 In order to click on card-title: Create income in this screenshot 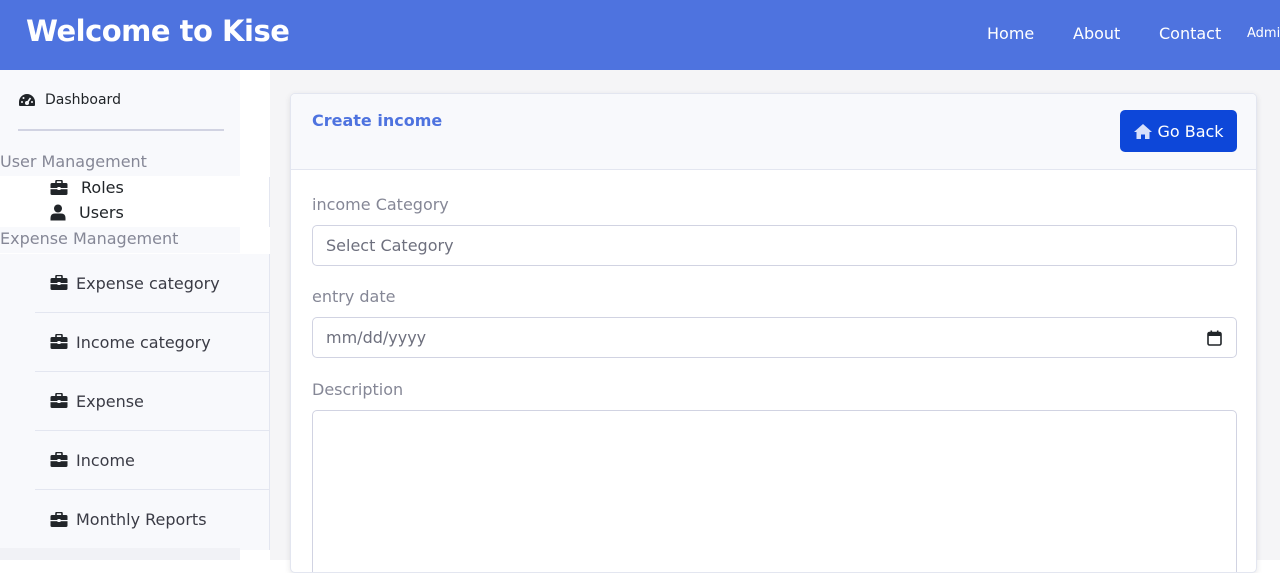, I will do `click(377, 120)`.